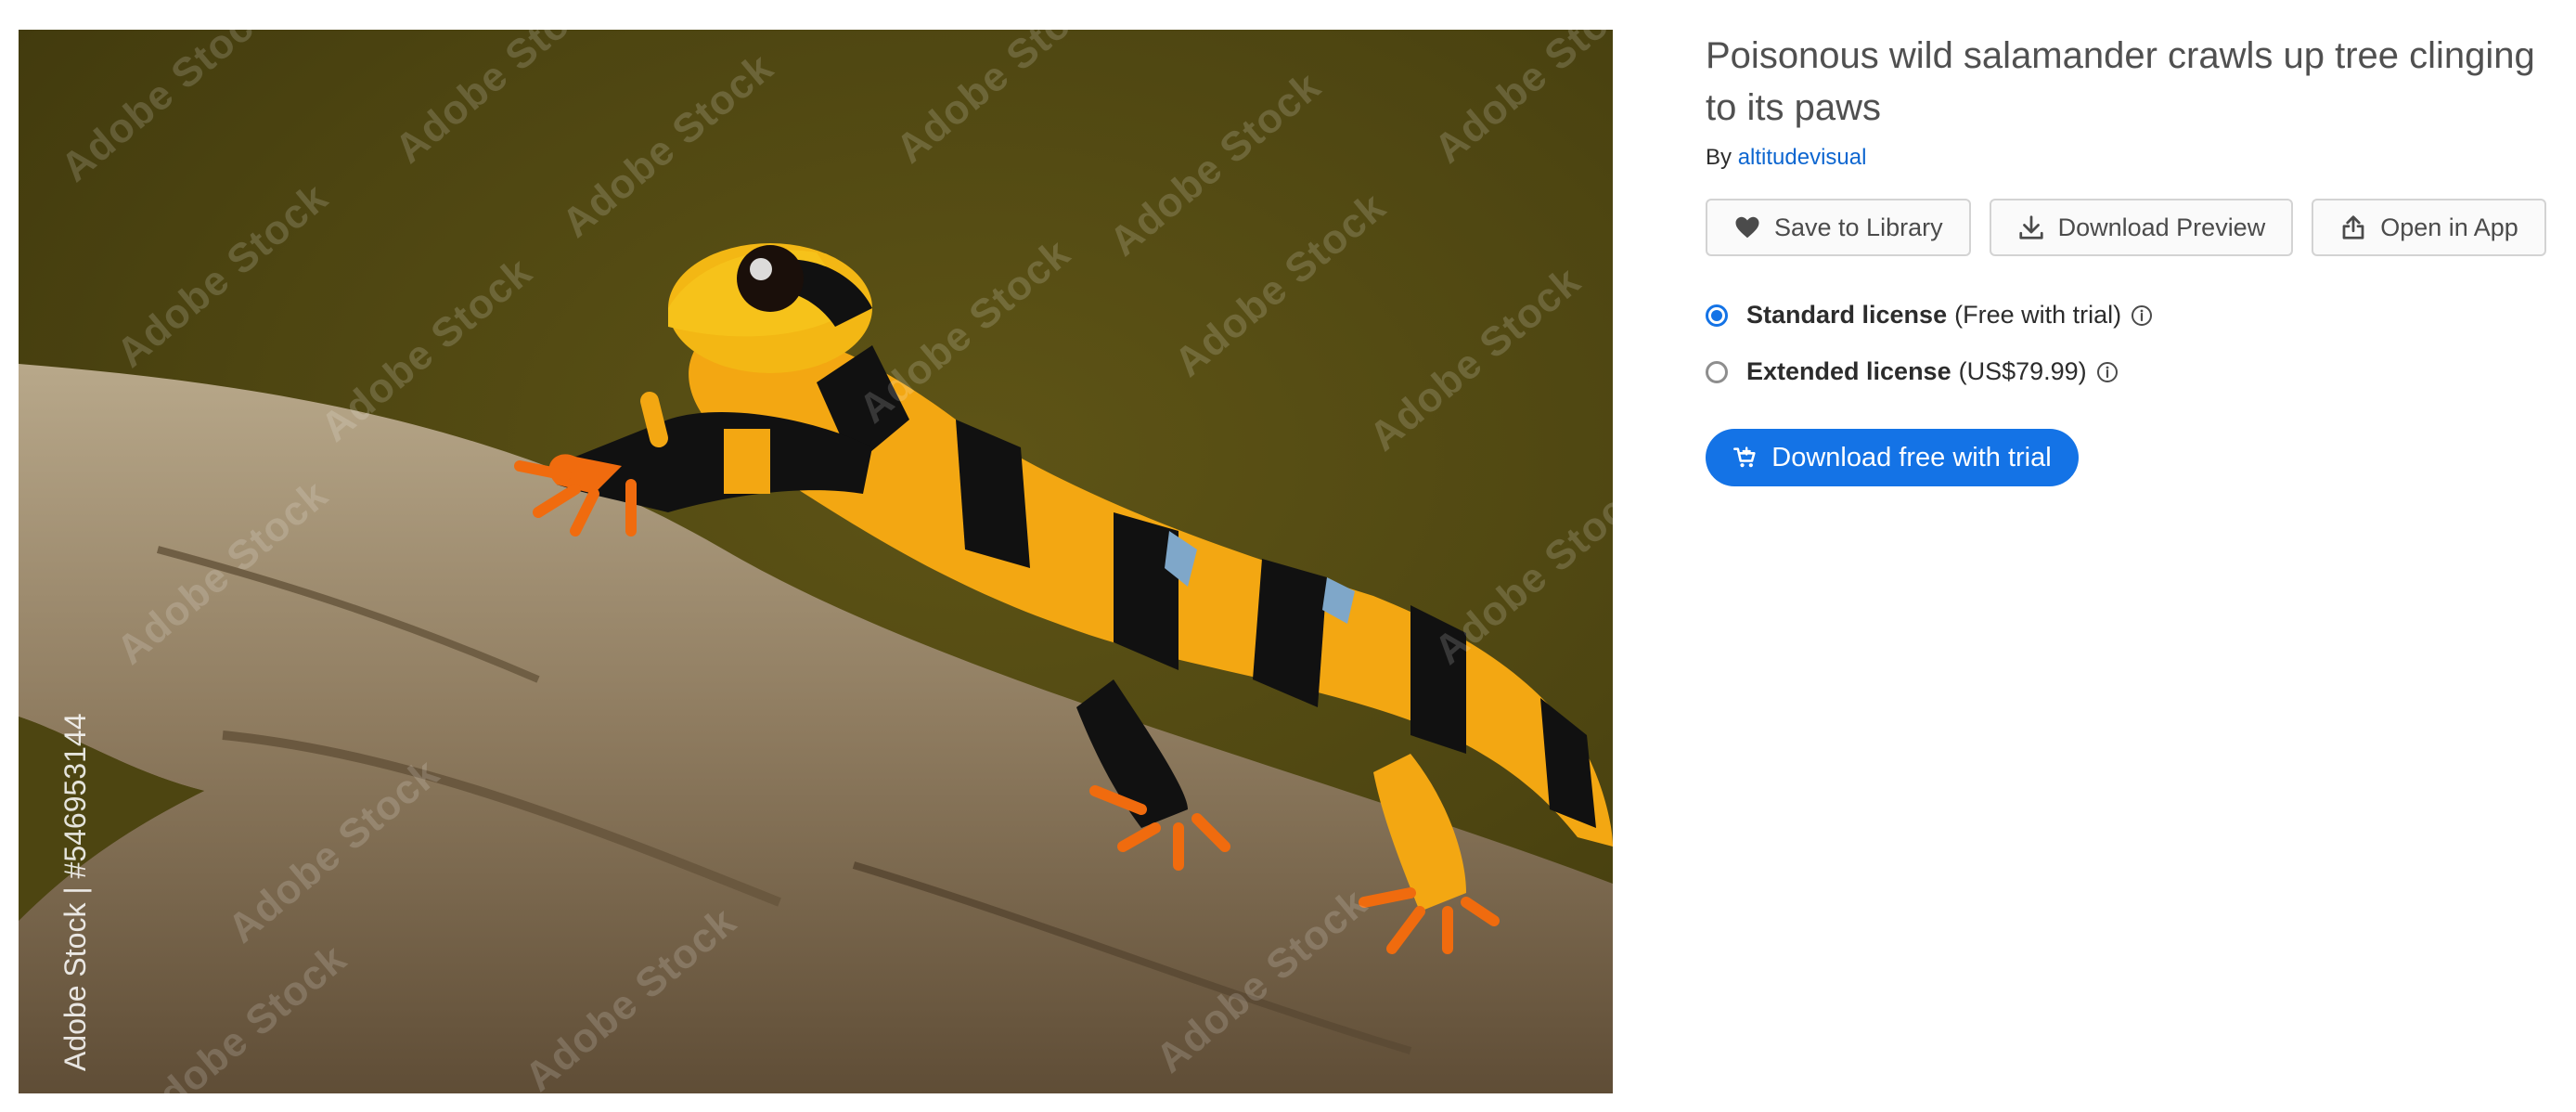  What do you see at coordinates (1858, 227) in the screenshot?
I see `save-label: Save to Library` at bounding box center [1858, 227].